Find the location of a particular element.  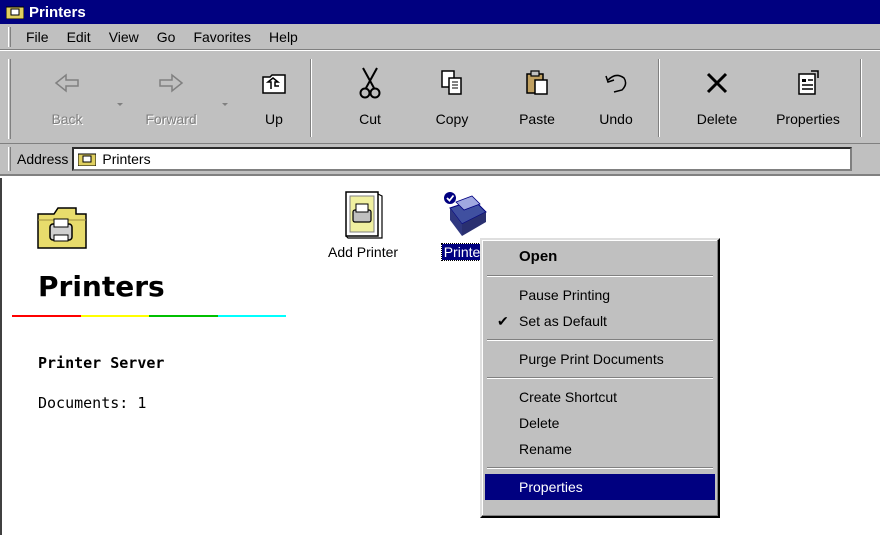

toolbar-grip is located at coordinates (9, 99).